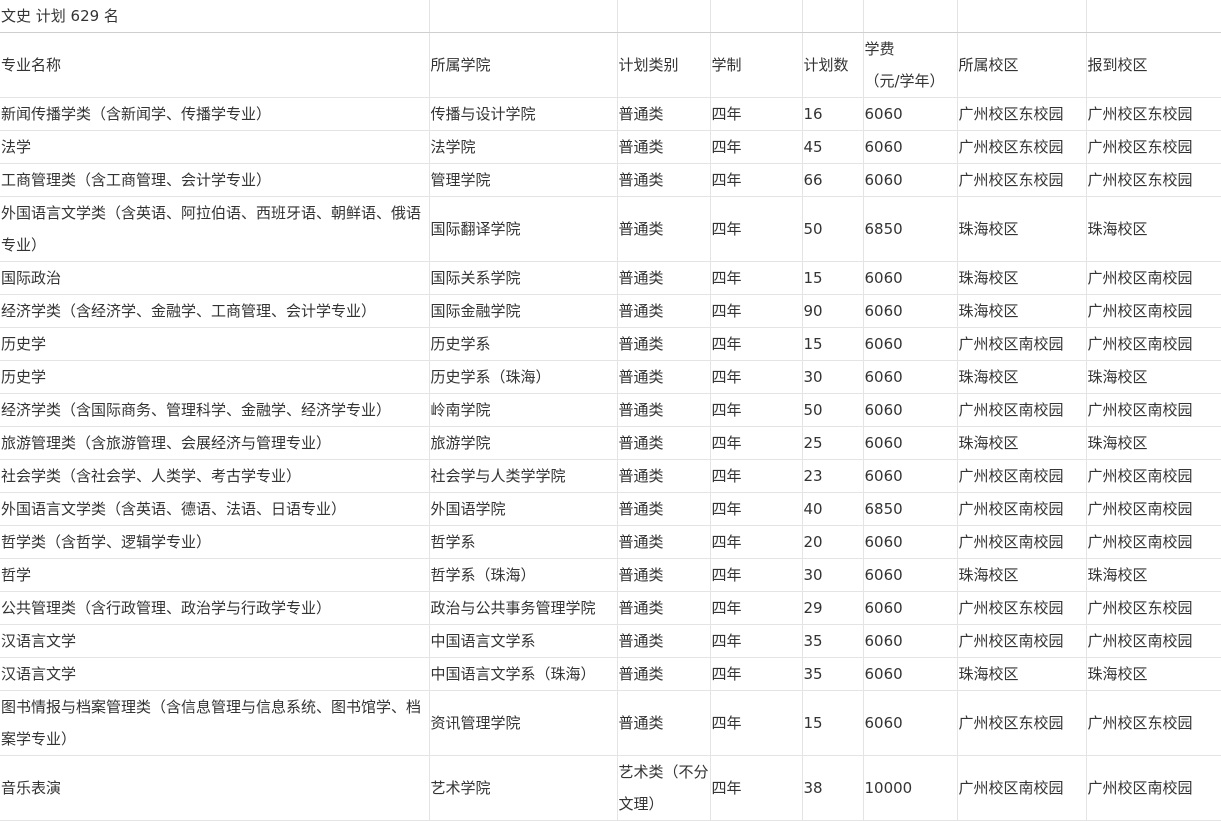 This screenshot has height=821, width=1221. Describe the element at coordinates (833, 65) in the screenshot. I see `header-count: 计划数` at that location.